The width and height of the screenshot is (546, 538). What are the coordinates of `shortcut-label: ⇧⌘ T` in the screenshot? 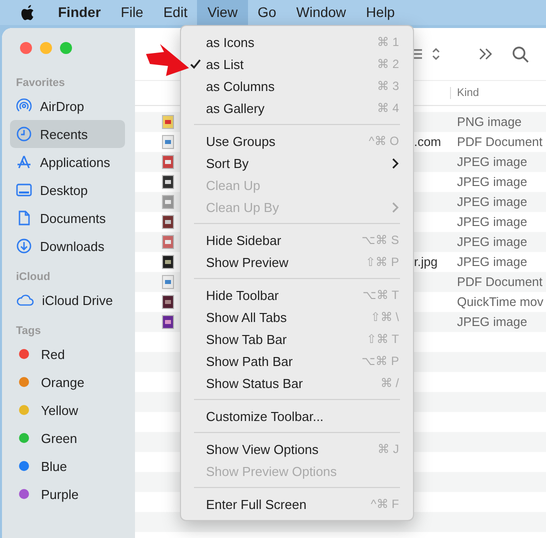 It's located at (382, 339).